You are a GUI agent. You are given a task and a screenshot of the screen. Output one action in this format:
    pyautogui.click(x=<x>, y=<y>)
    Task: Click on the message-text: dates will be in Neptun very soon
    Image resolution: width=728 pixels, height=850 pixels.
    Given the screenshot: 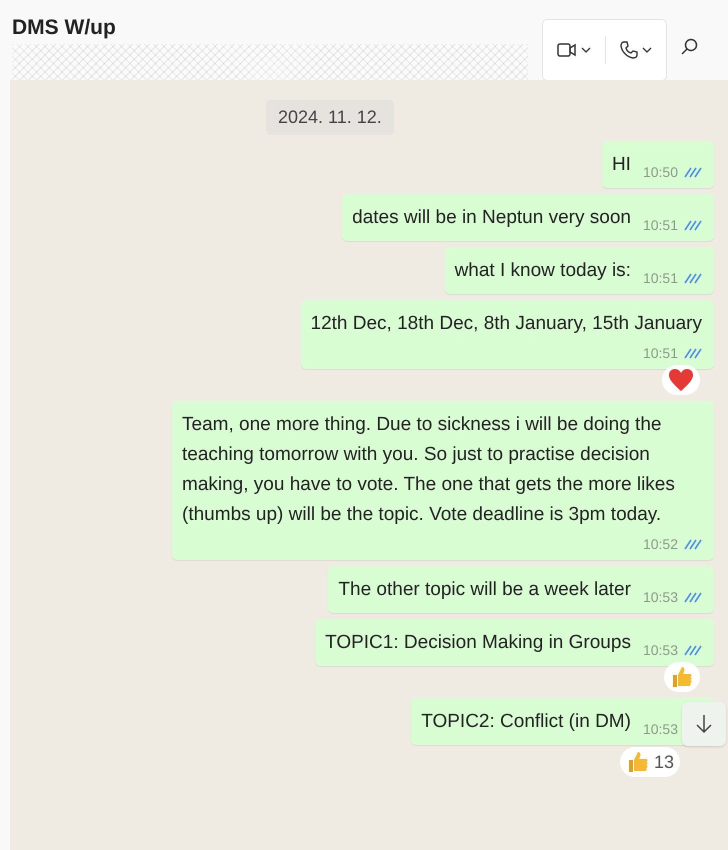 What is the action you would take?
    pyautogui.click(x=491, y=218)
    